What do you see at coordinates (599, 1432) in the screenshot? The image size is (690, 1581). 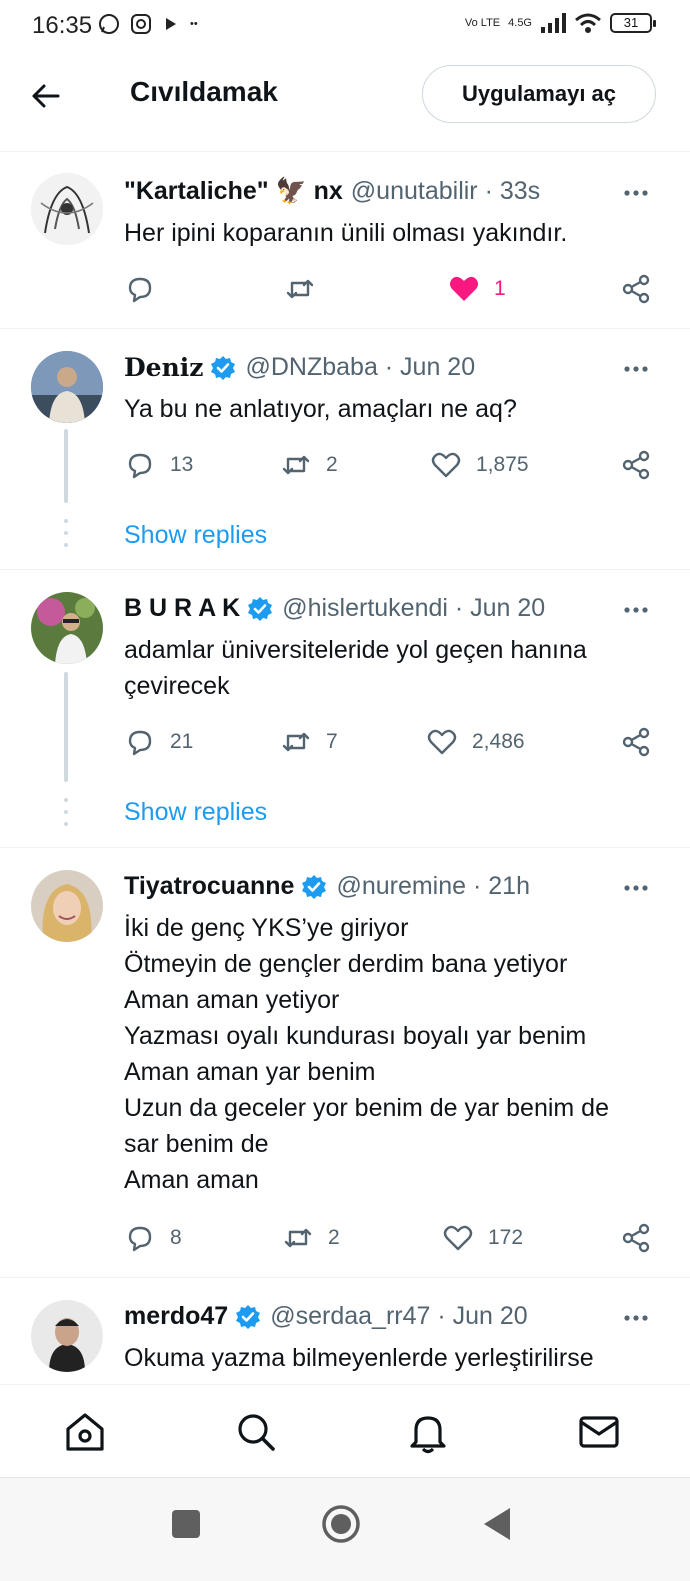 I see `nav-messages` at bounding box center [599, 1432].